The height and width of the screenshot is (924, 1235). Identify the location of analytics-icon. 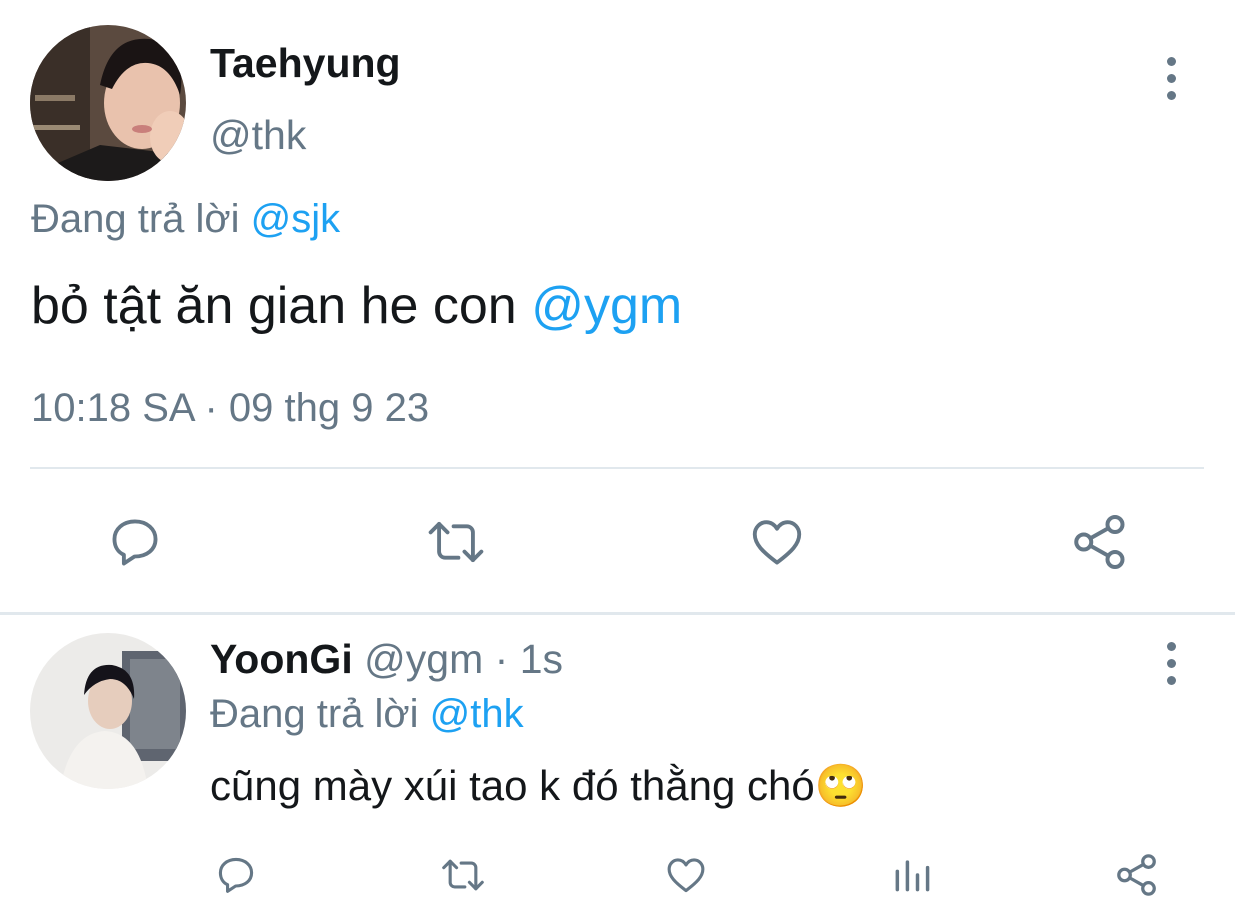
(912, 875).